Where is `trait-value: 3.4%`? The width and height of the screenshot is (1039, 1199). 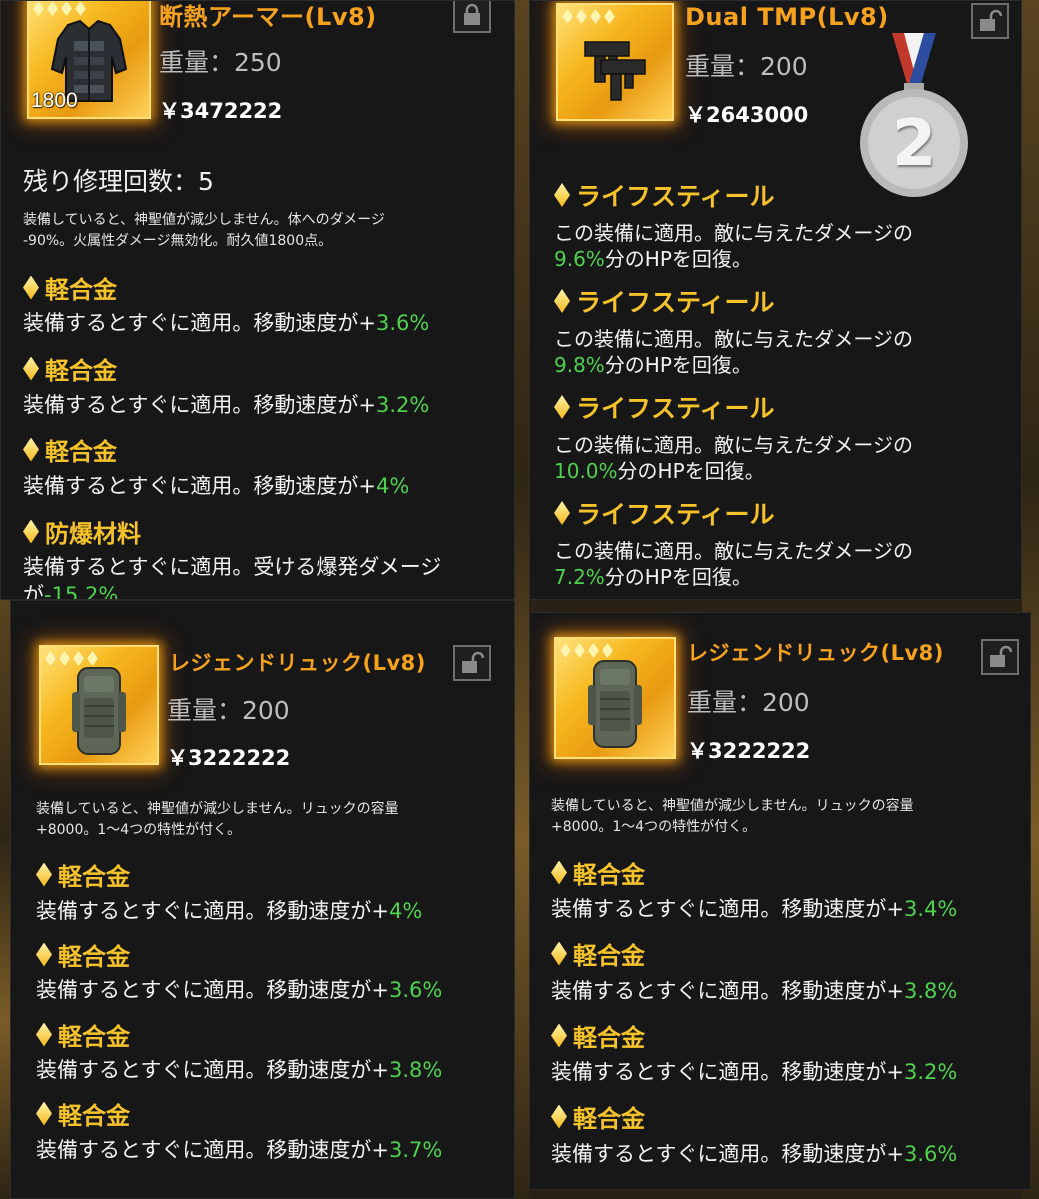 trait-value: 3.4% is located at coordinates (930, 909).